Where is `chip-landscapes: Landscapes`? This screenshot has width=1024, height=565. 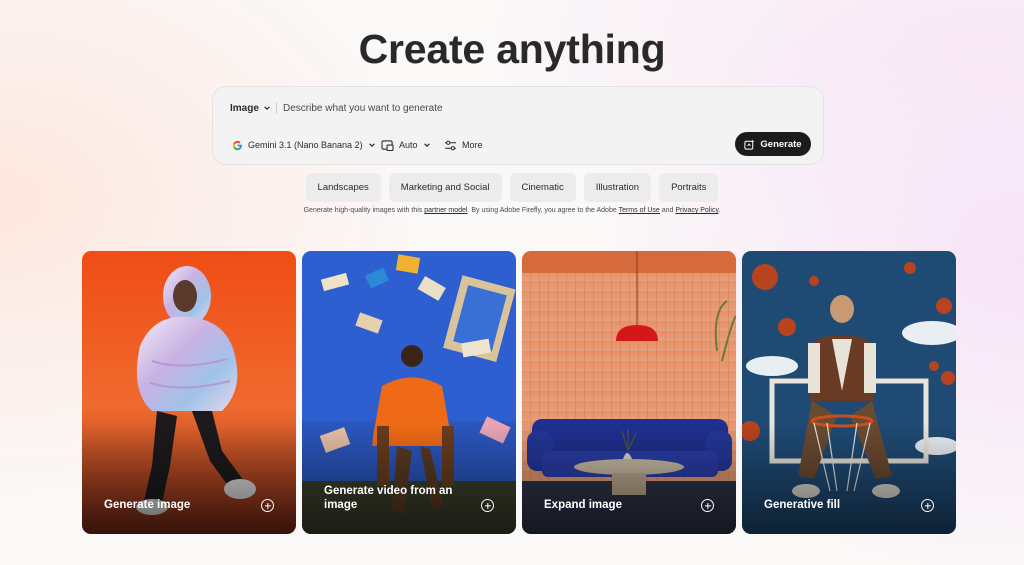
chip-landscapes: Landscapes is located at coordinates (343, 187).